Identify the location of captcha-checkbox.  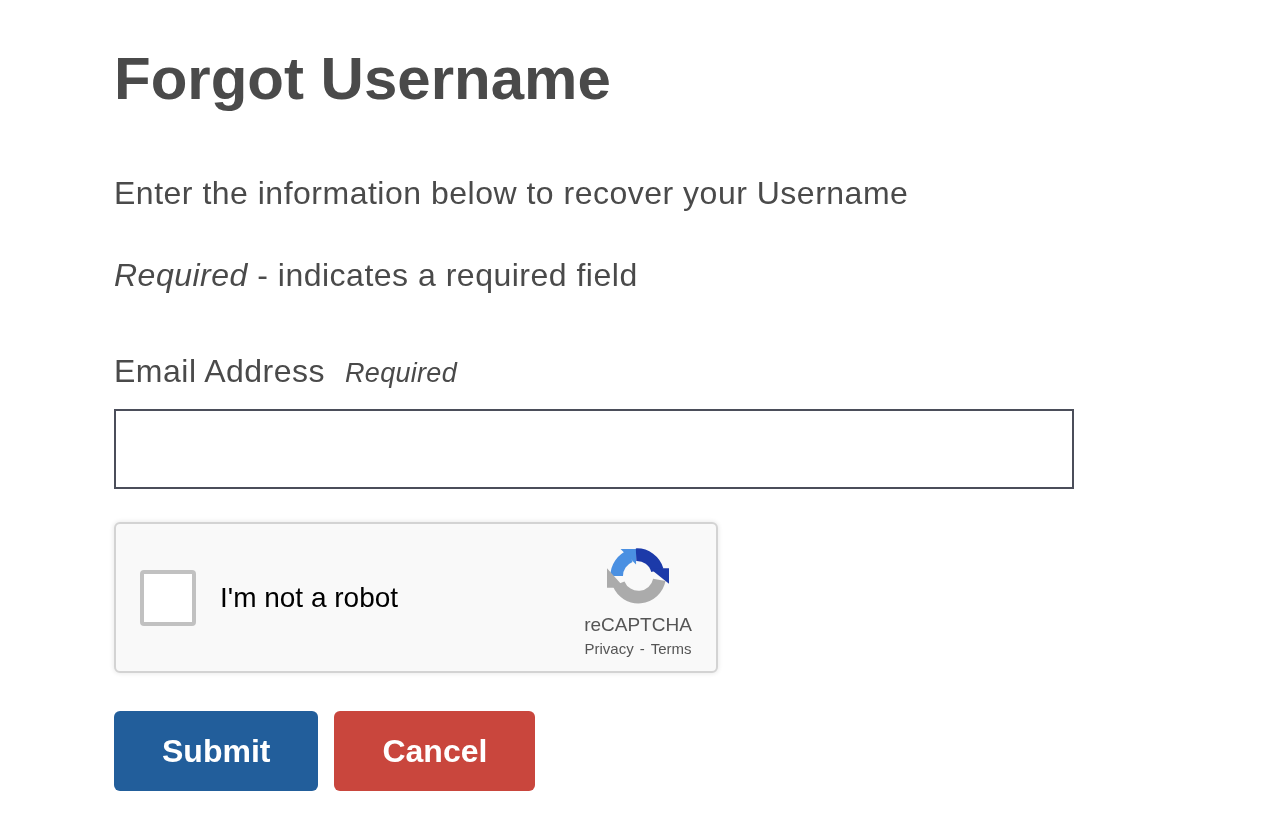
(168, 597).